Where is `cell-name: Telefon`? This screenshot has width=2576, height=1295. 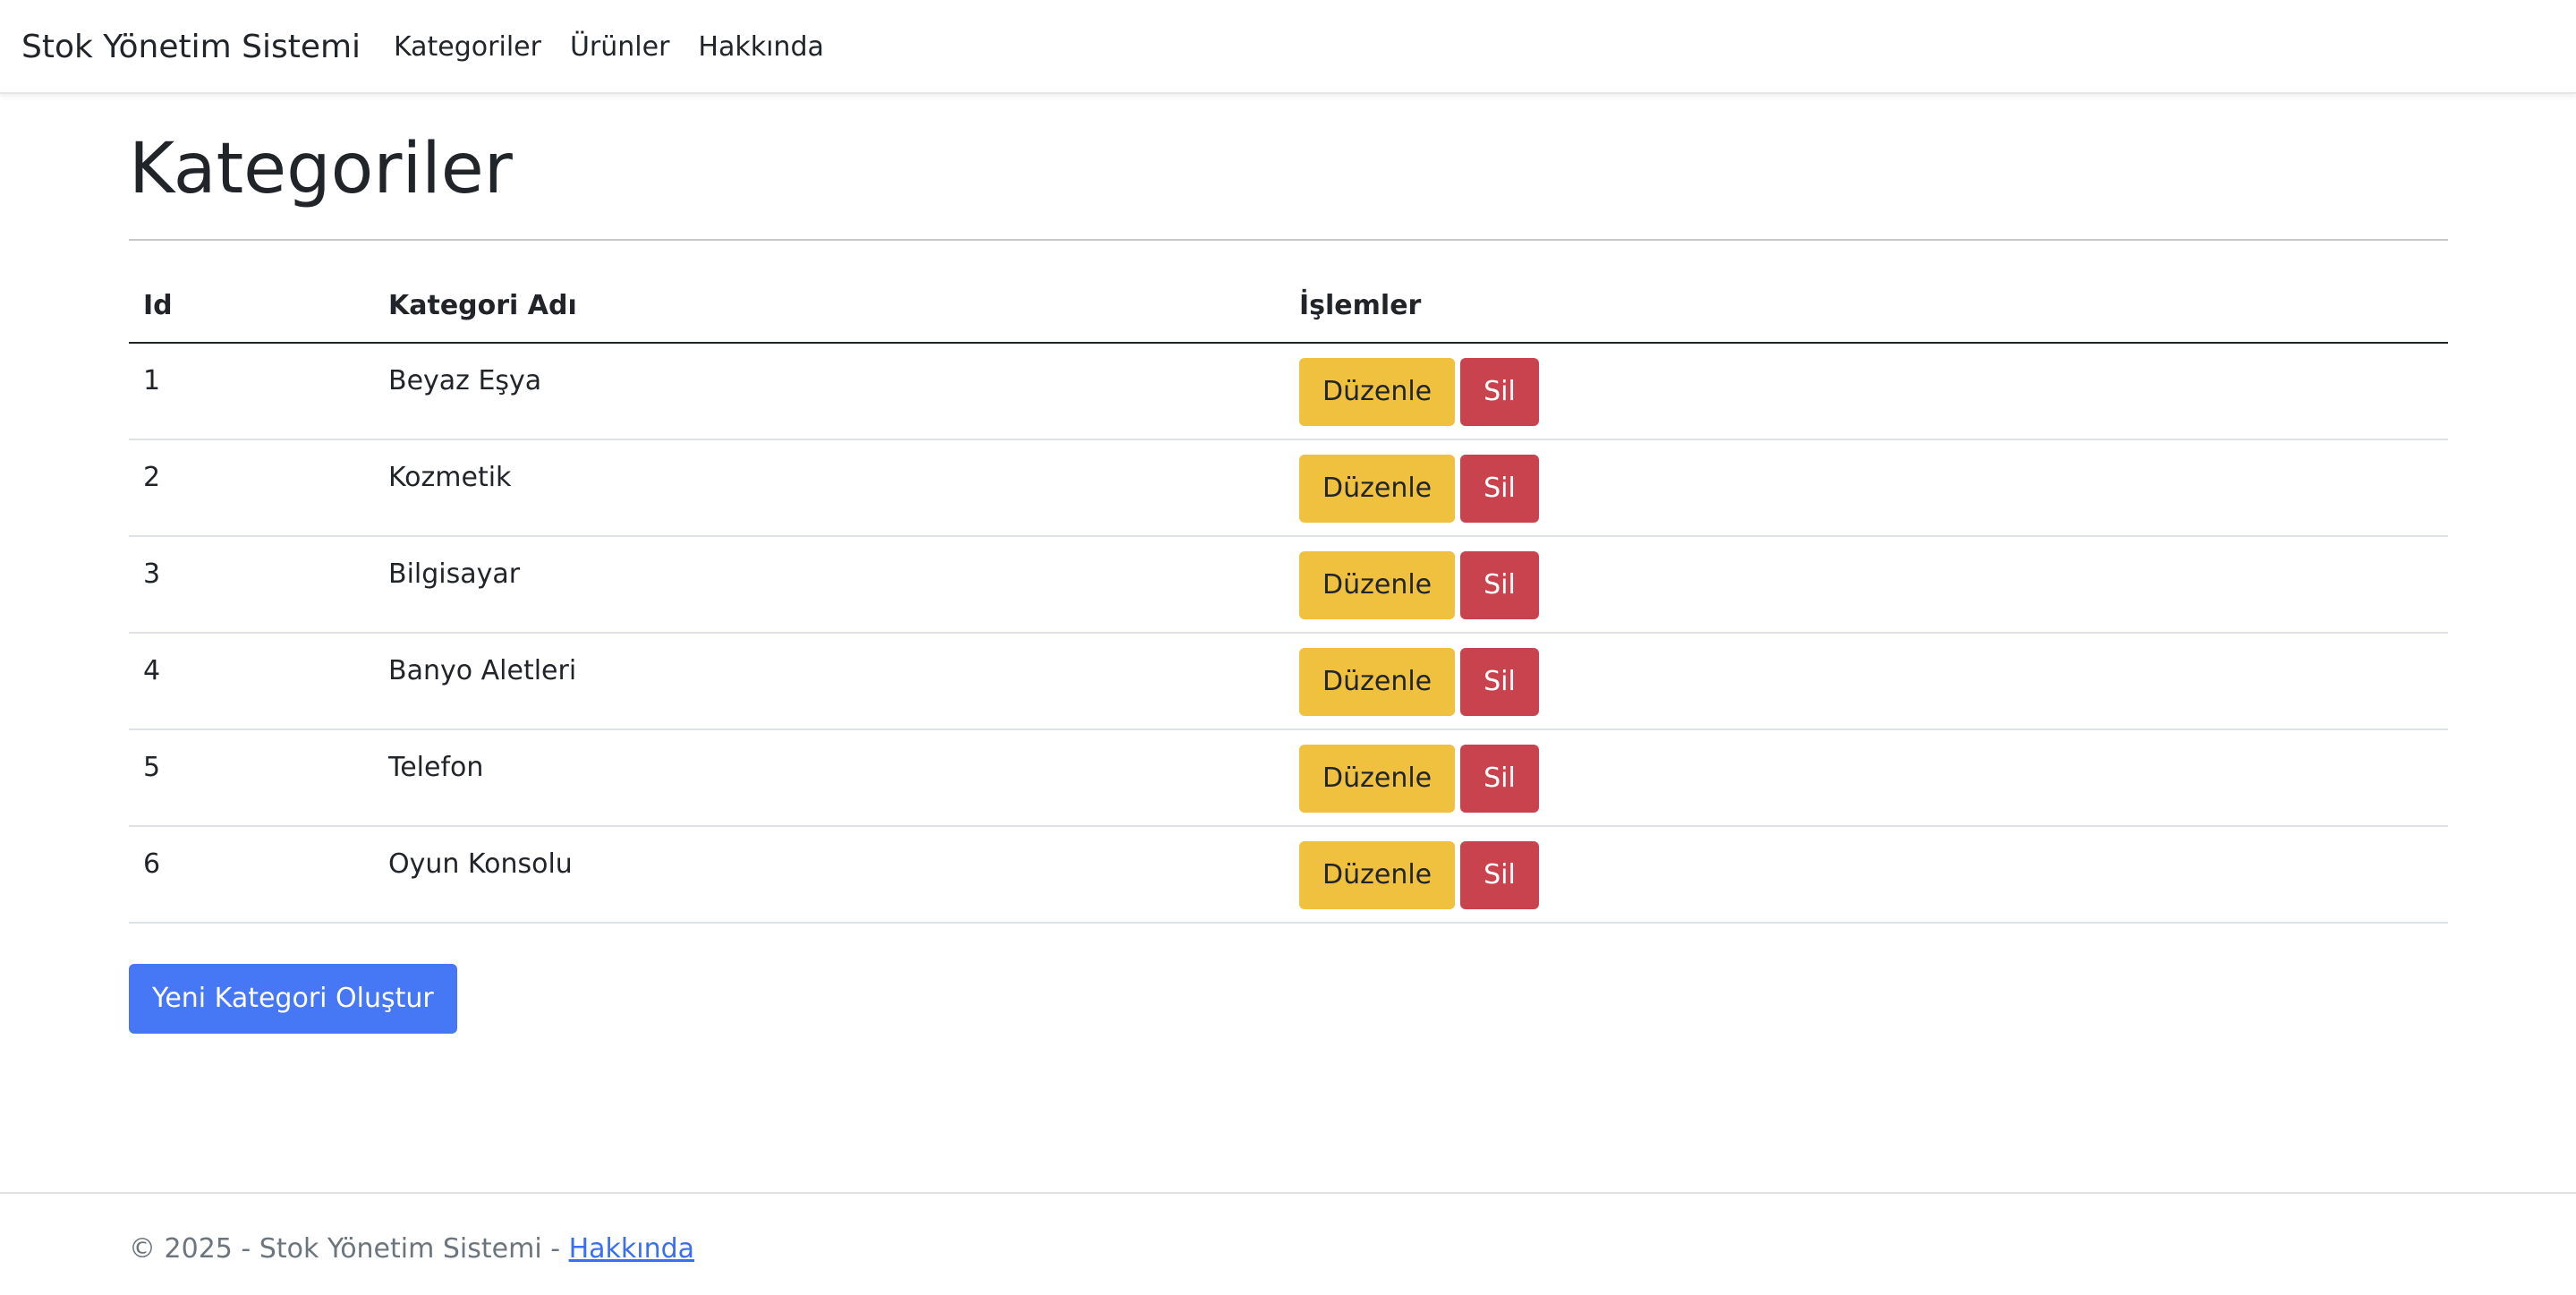 cell-name: Telefon is located at coordinates (829, 778).